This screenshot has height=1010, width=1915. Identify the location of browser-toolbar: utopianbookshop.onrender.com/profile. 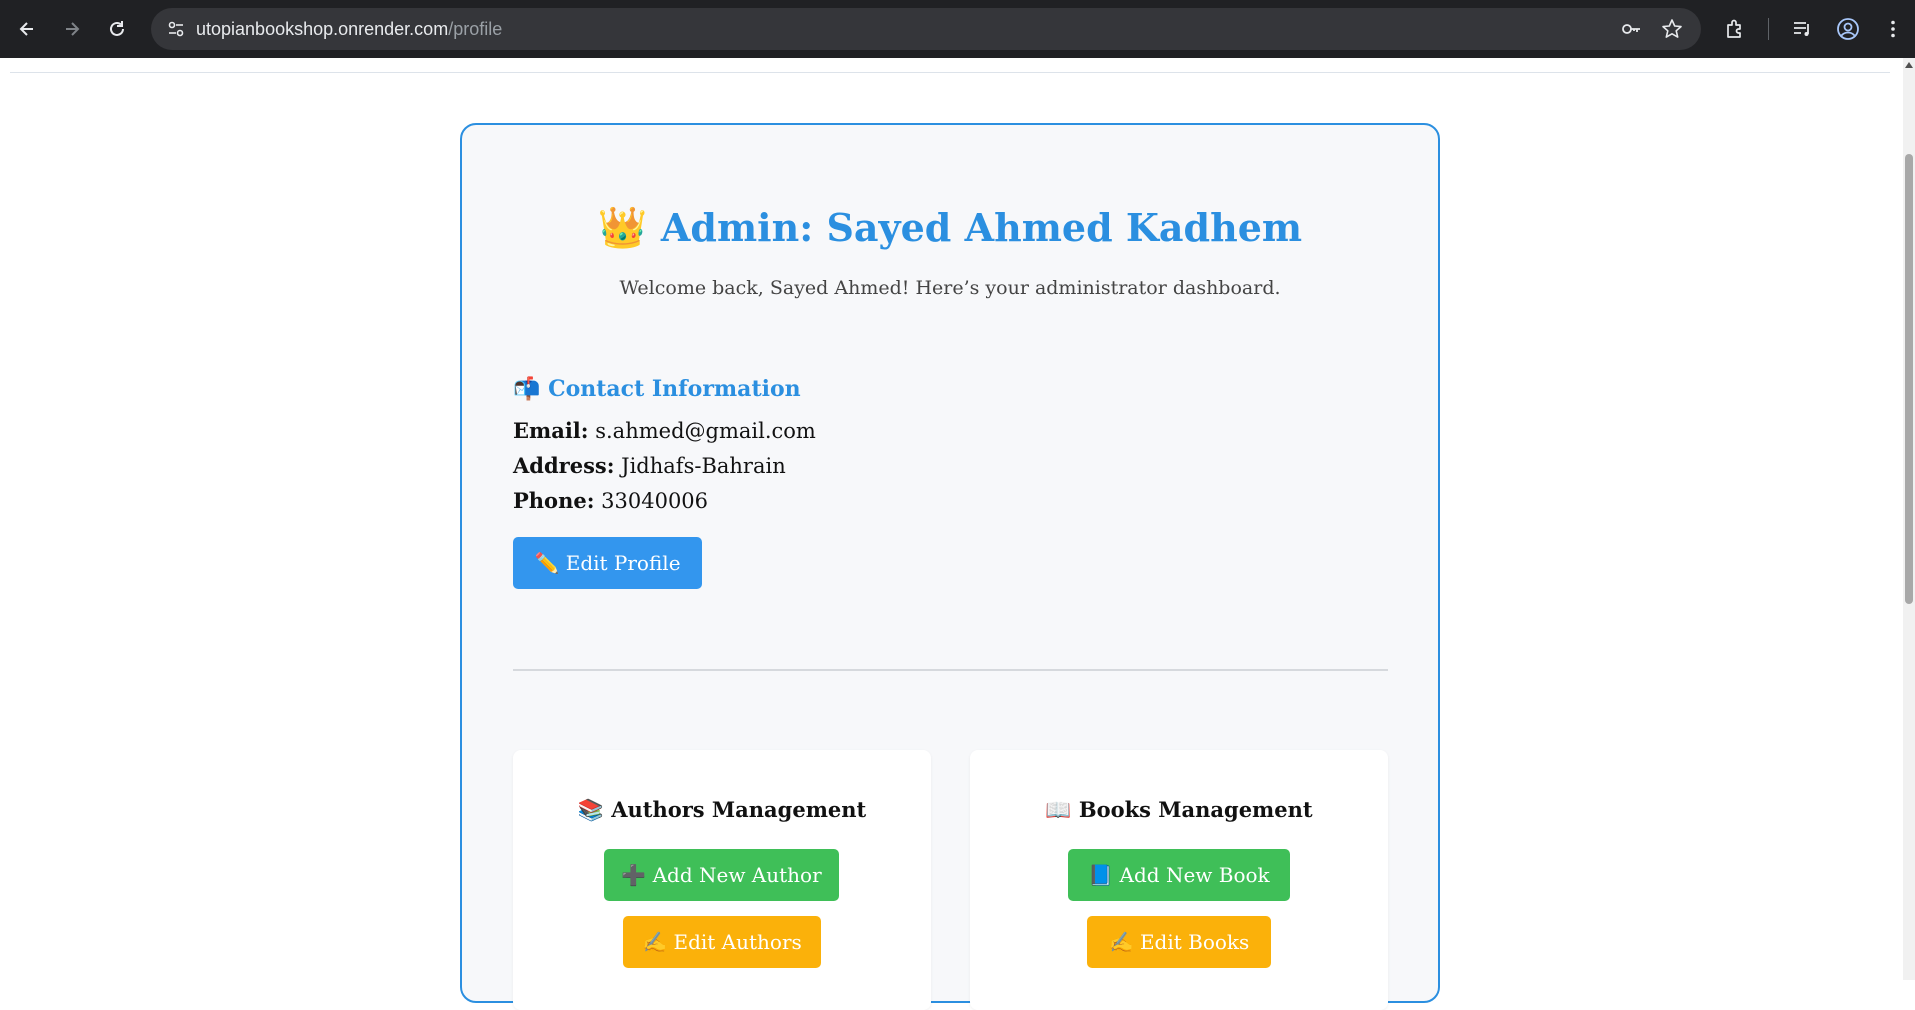
(957, 29).